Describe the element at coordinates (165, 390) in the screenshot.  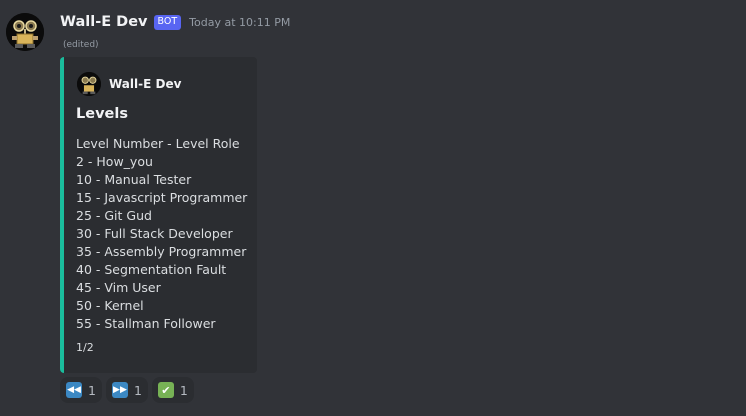
I see `check-mark-icon: ✔` at that location.